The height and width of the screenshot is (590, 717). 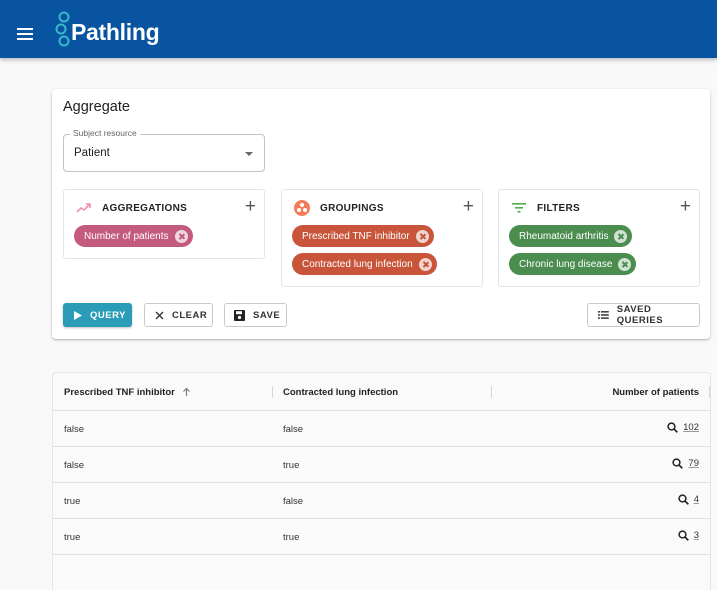 I want to click on column-header-lung: Contracted lung infection, so click(x=340, y=392).